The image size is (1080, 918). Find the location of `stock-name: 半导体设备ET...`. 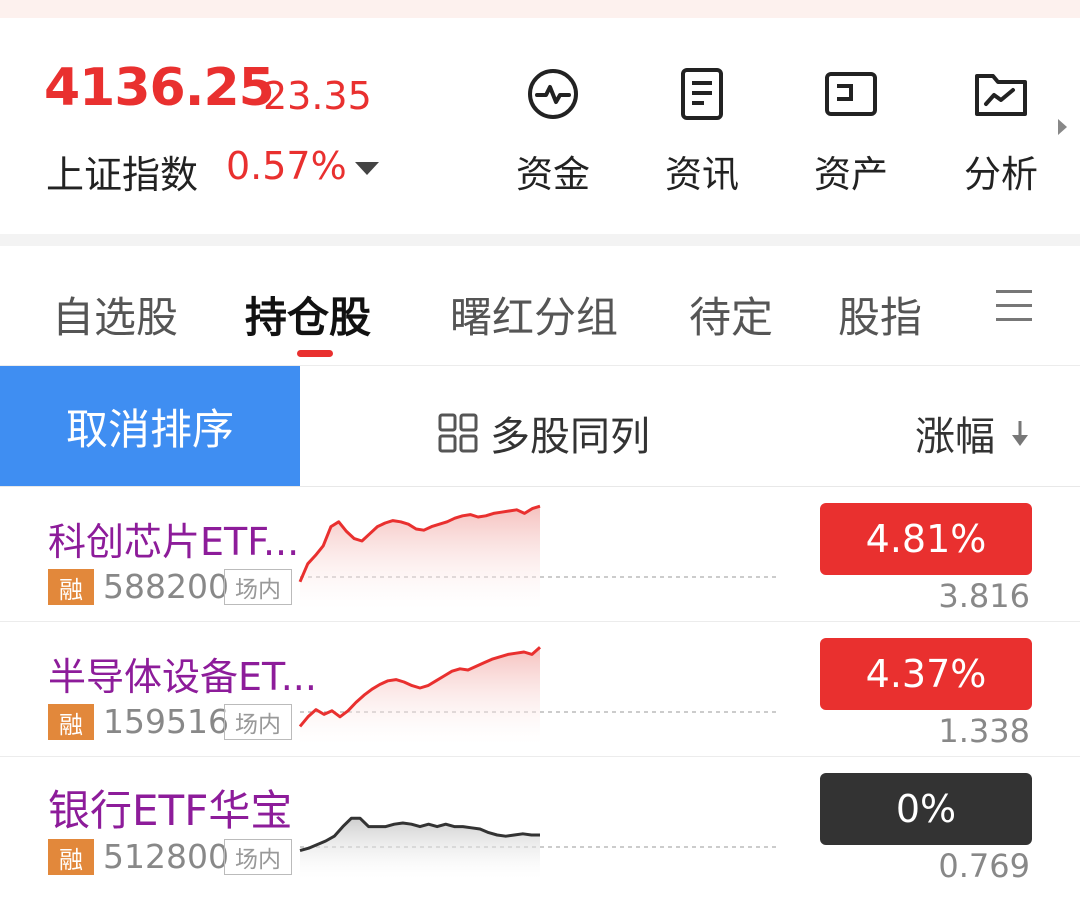

stock-name: 半导体设备ET... is located at coordinates (182, 677).